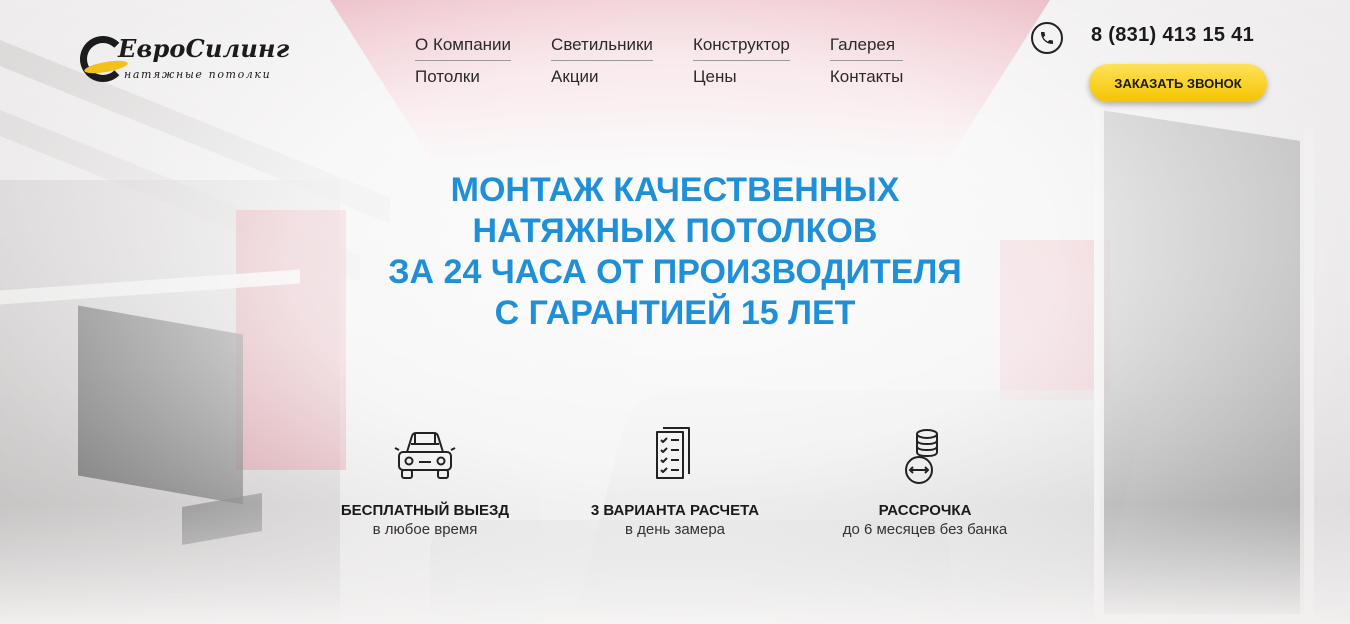  I want to click on headline-line: за 24 часа от производителя, so click(675, 272).